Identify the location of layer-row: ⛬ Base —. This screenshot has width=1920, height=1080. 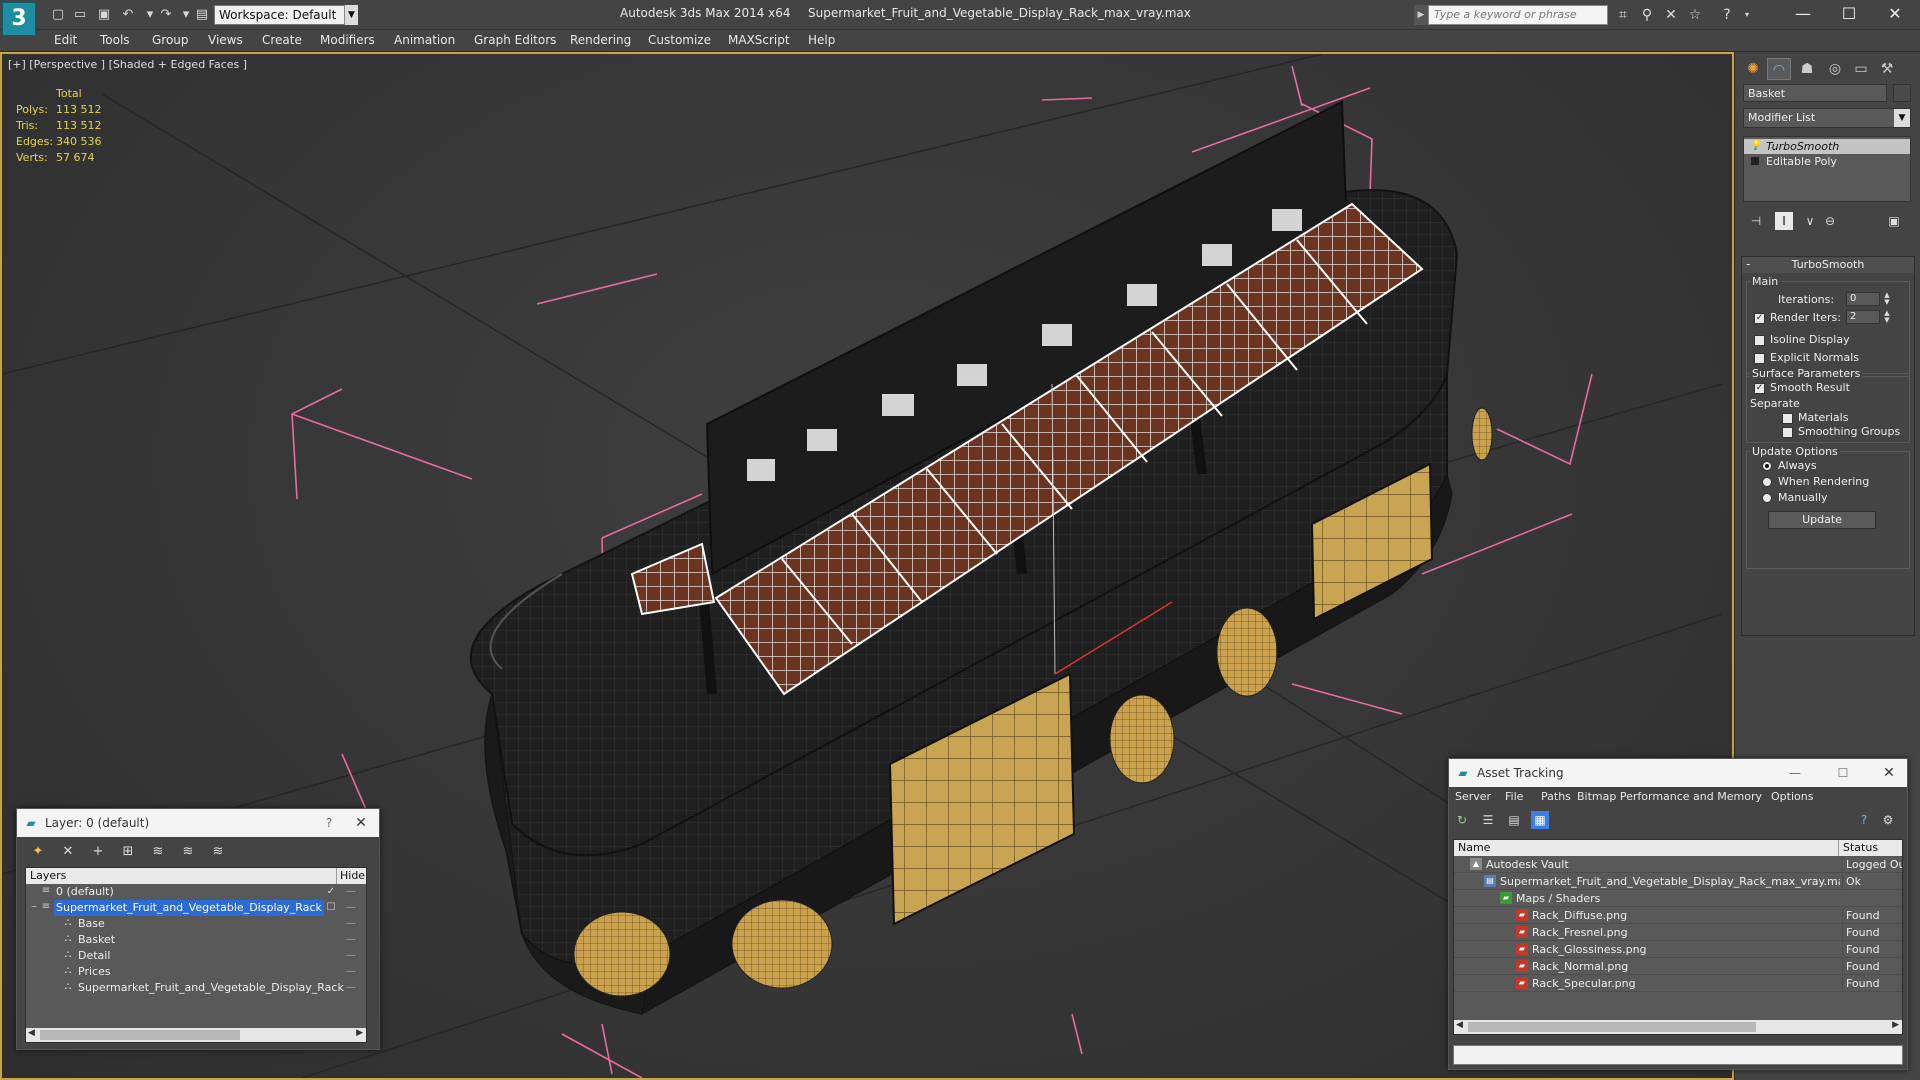
(196, 924).